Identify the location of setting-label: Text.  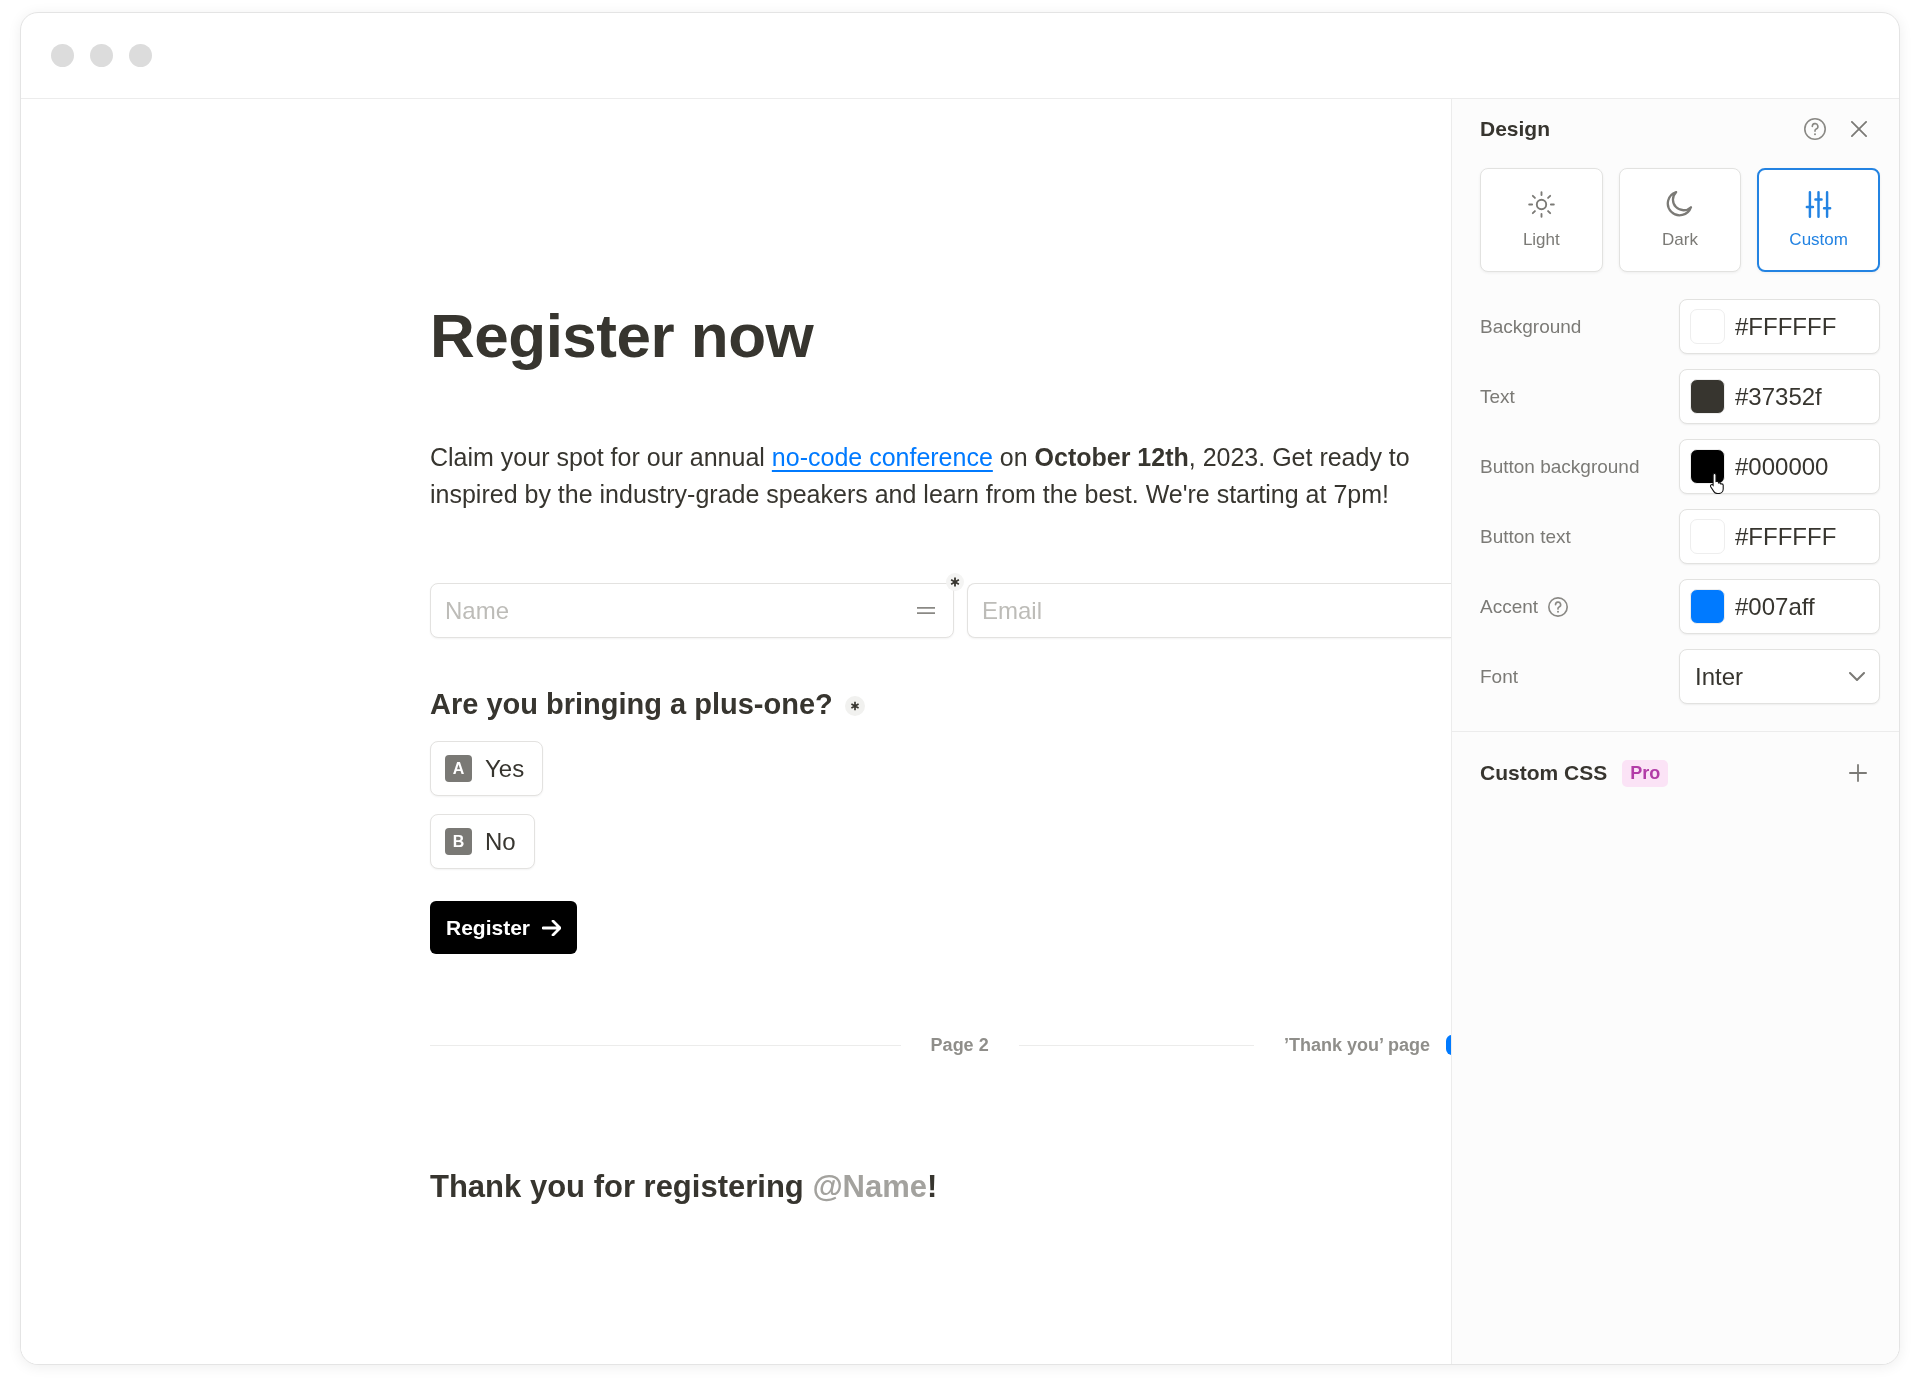
(1497, 396).